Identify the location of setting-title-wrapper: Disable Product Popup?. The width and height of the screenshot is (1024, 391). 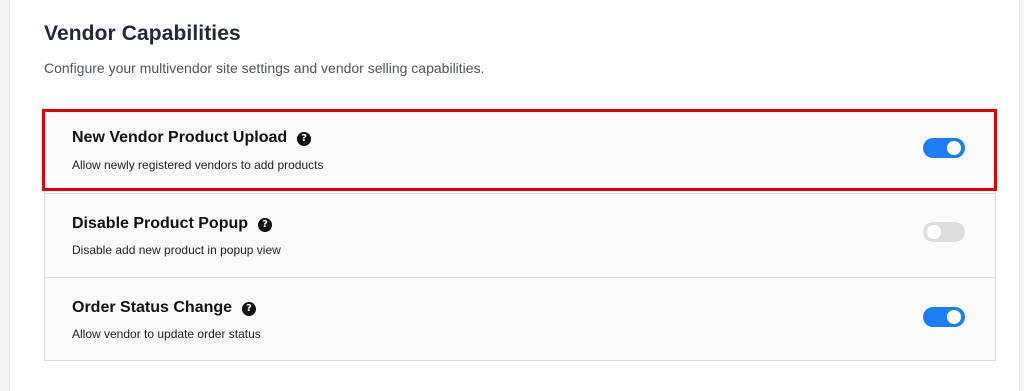
(172, 224).